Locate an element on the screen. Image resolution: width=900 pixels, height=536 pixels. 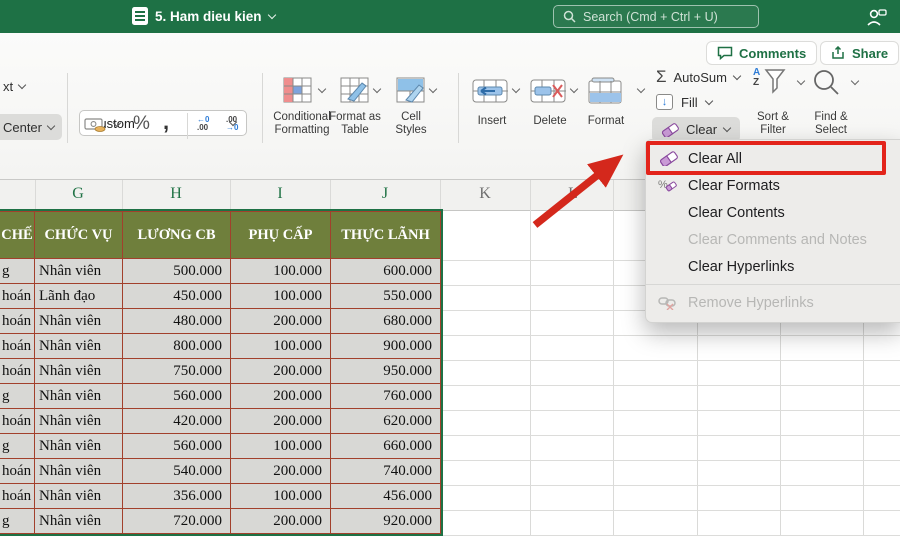
cell-styles-button is located at coordinates (411, 93).